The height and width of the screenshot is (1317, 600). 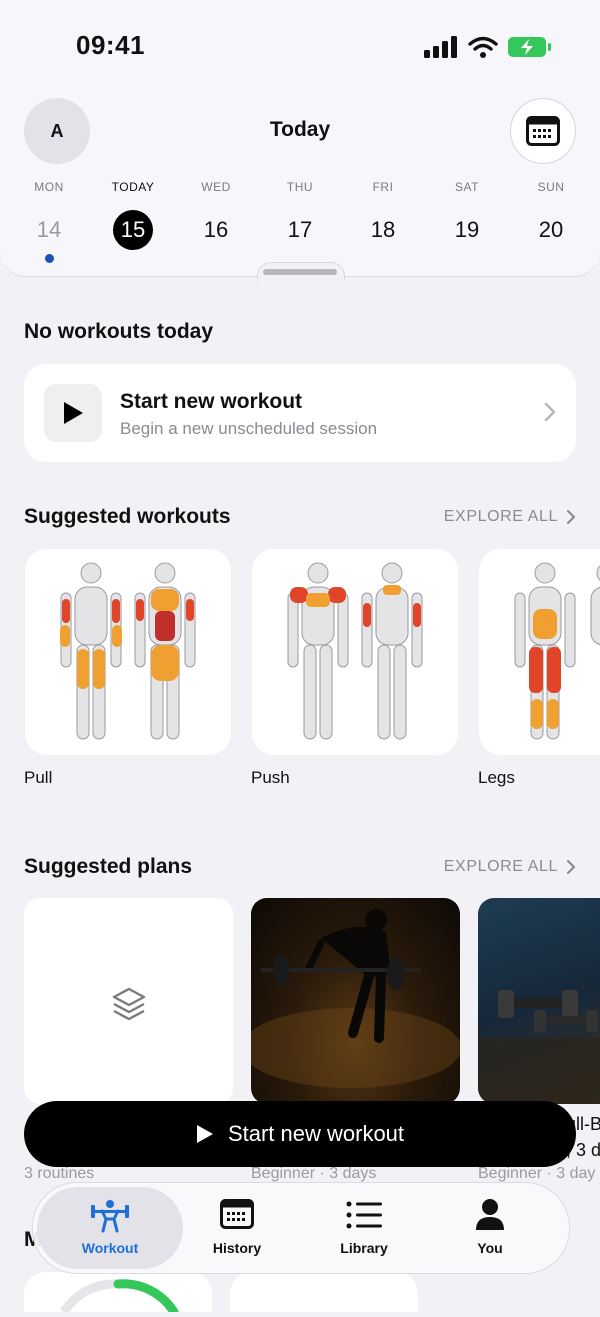 I want to click on workout-card-legs, so click(x=539, y=652).